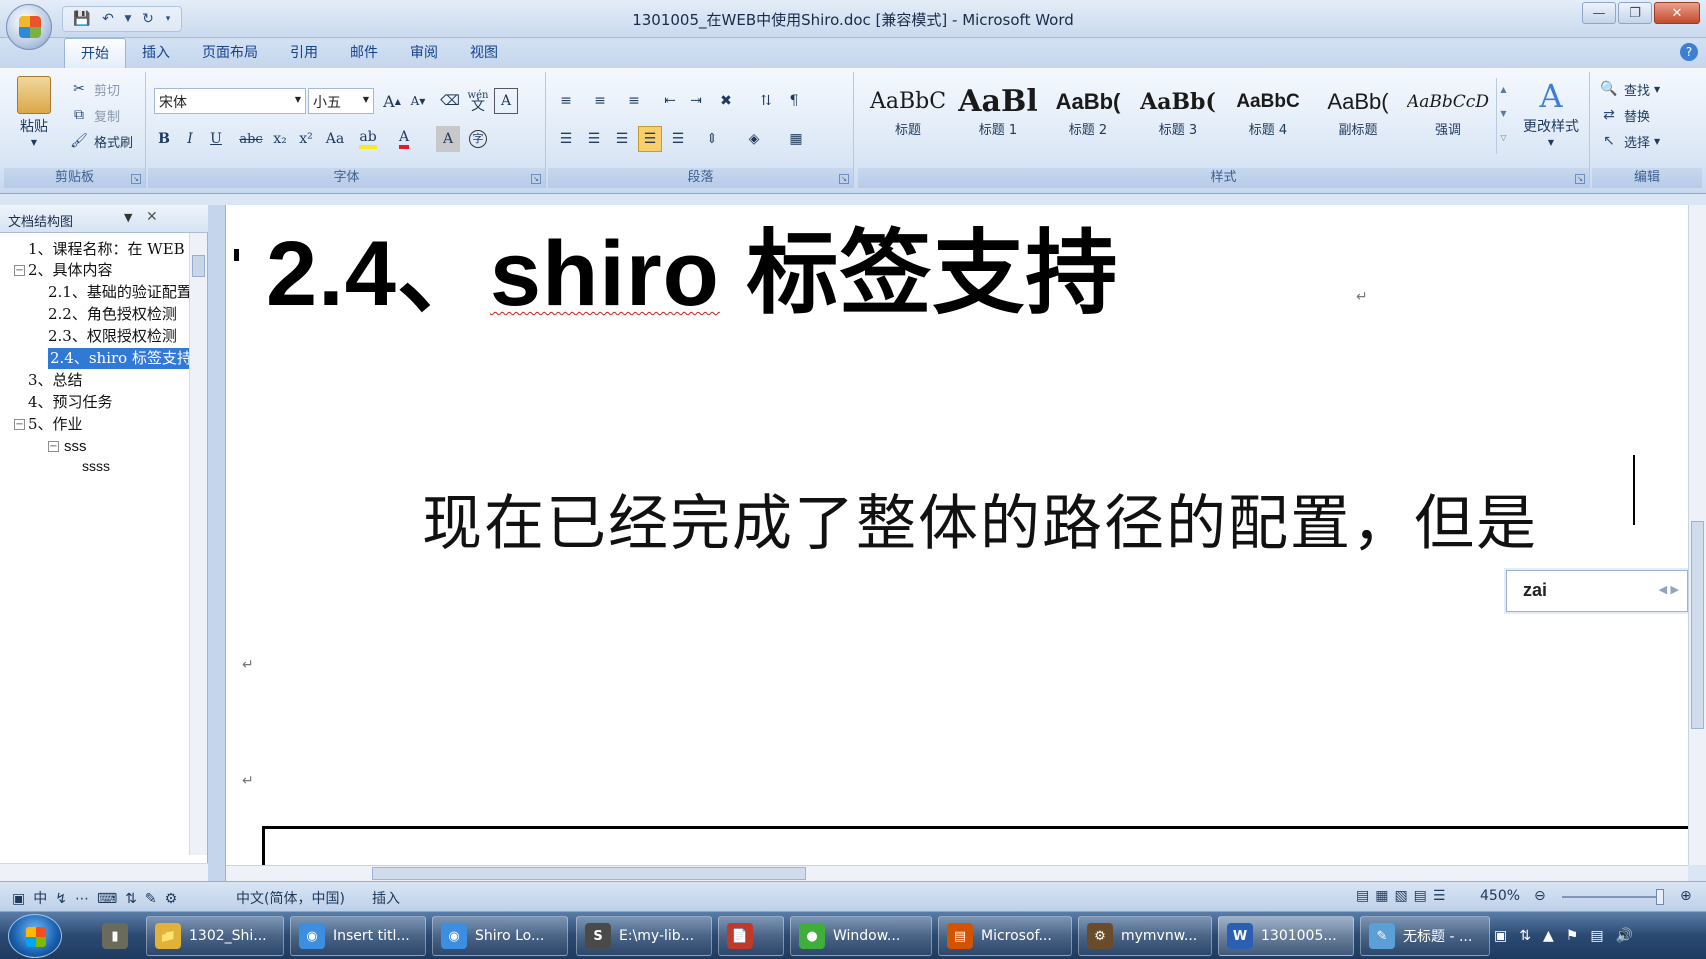 The width and height of the screenshot is (1706, 959). I want to click on strikethrough-button: abc, so click(251, 139).